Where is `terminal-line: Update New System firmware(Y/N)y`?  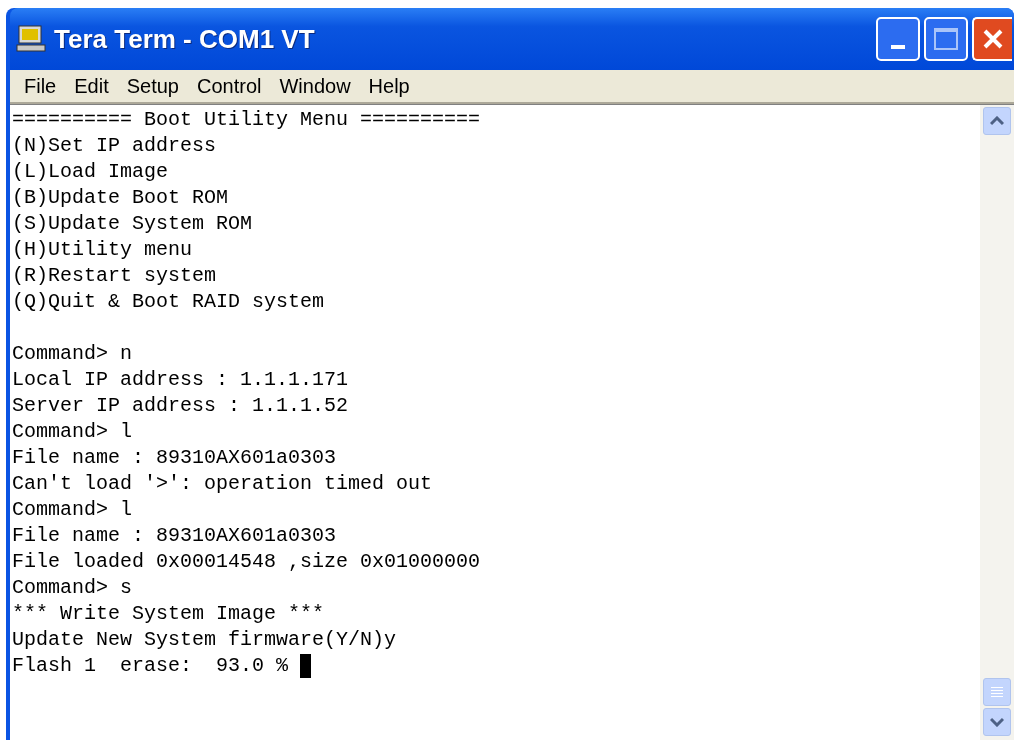
terminal-line: Update New System firmware(Y/N)y is located at coordinates (204, 640).